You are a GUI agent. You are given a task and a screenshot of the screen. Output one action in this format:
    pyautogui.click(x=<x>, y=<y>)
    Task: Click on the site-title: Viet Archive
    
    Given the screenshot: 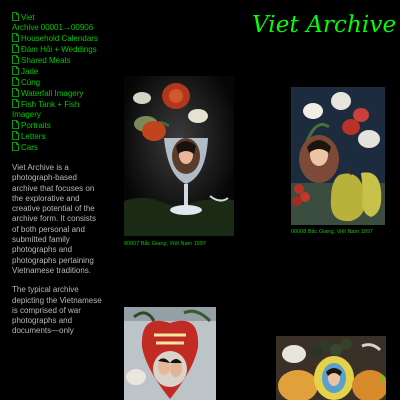 What is the action you would take?
    pyautogui.click(x=324, y=25)
    